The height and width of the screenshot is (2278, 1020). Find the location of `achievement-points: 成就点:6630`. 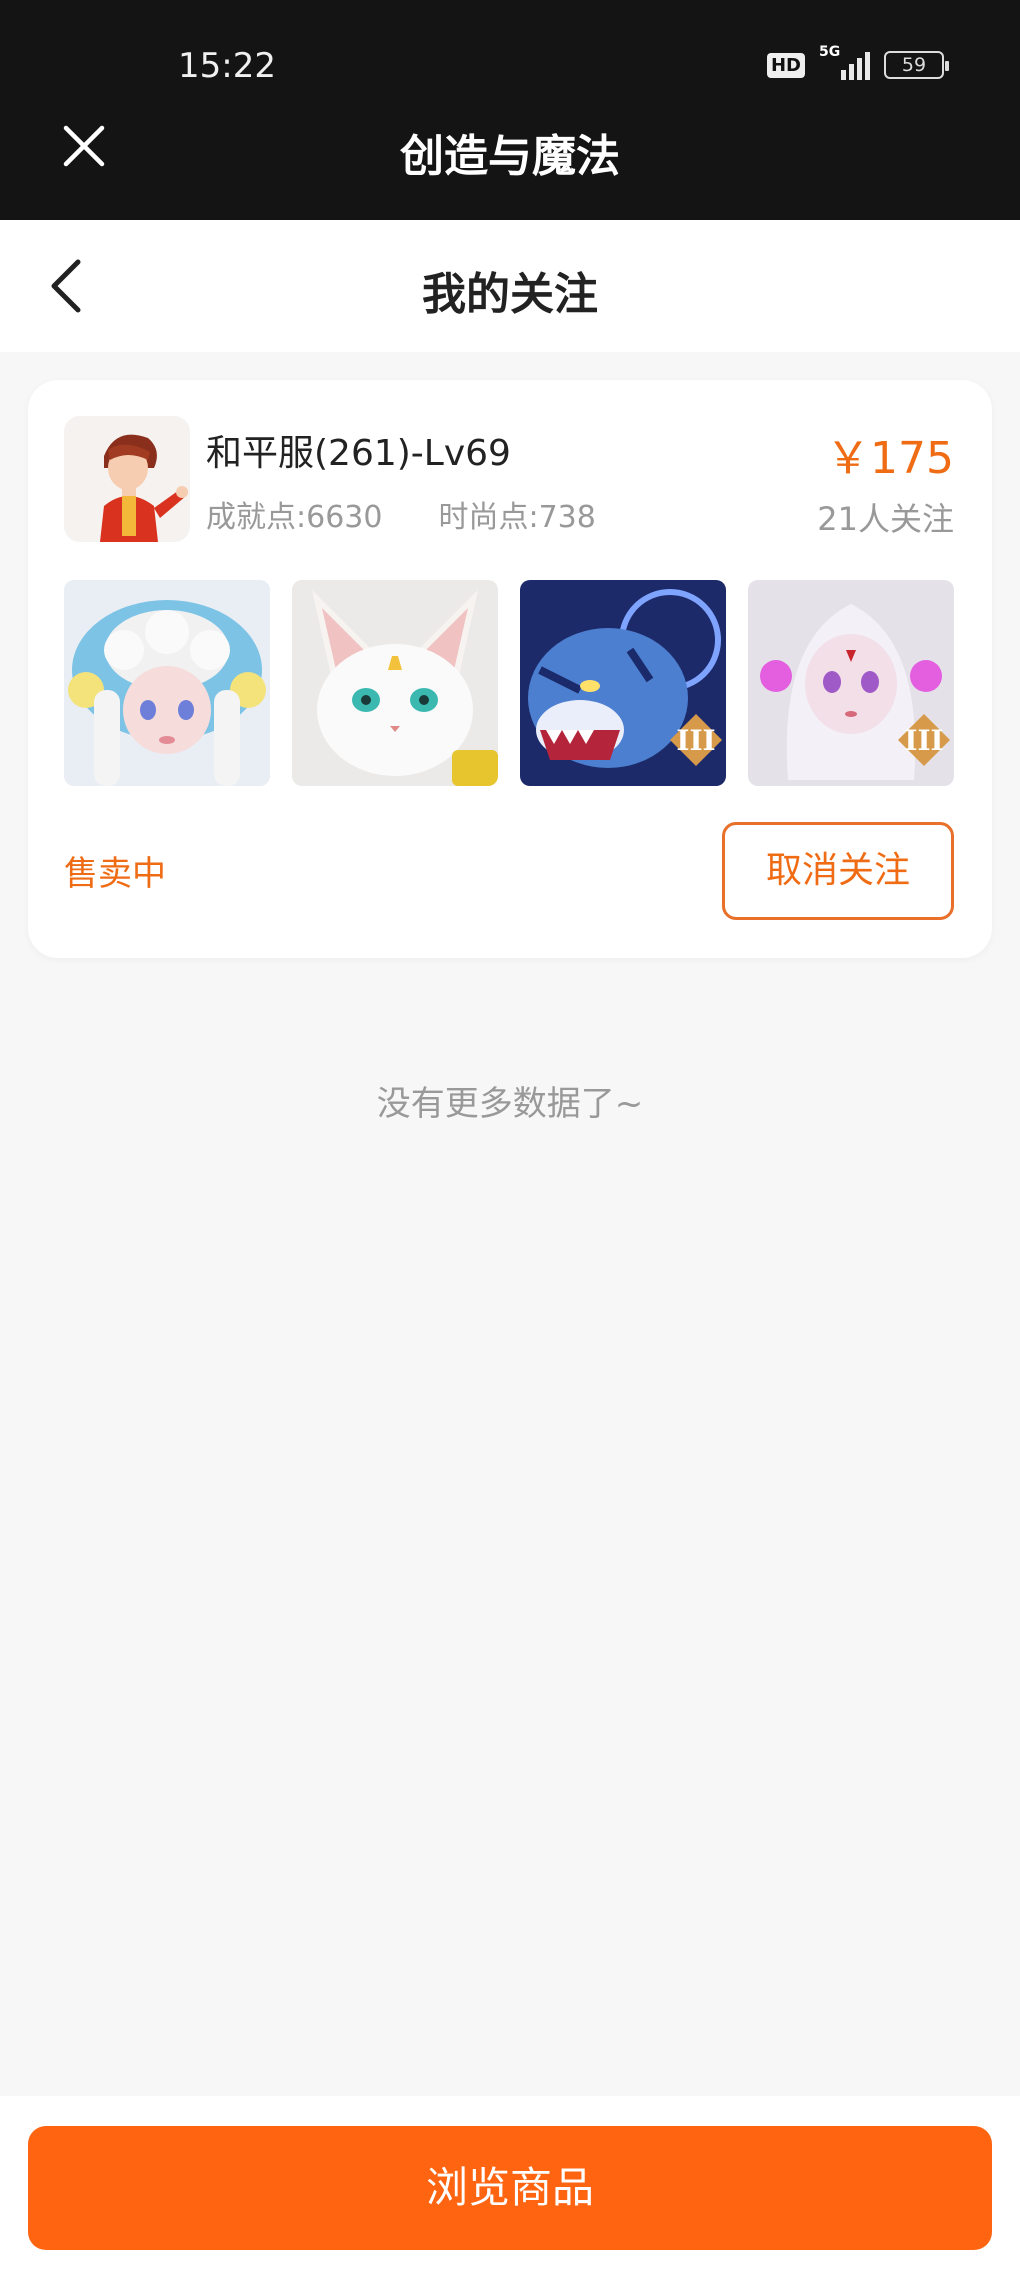

achievement-points: 成就点:6630 is located at coordinates (294, 517).